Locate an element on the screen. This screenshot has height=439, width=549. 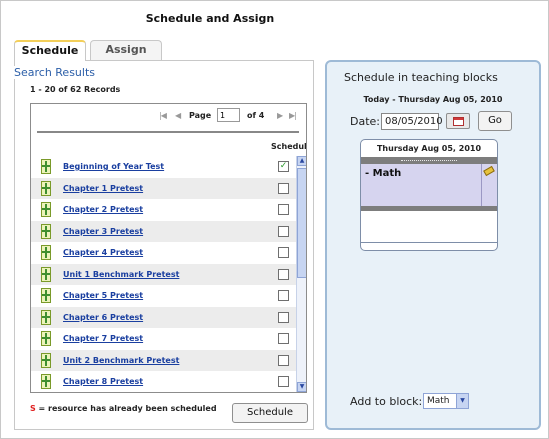
resource-link: Chapter 6 Pretest is located at coordinates (103, 317).